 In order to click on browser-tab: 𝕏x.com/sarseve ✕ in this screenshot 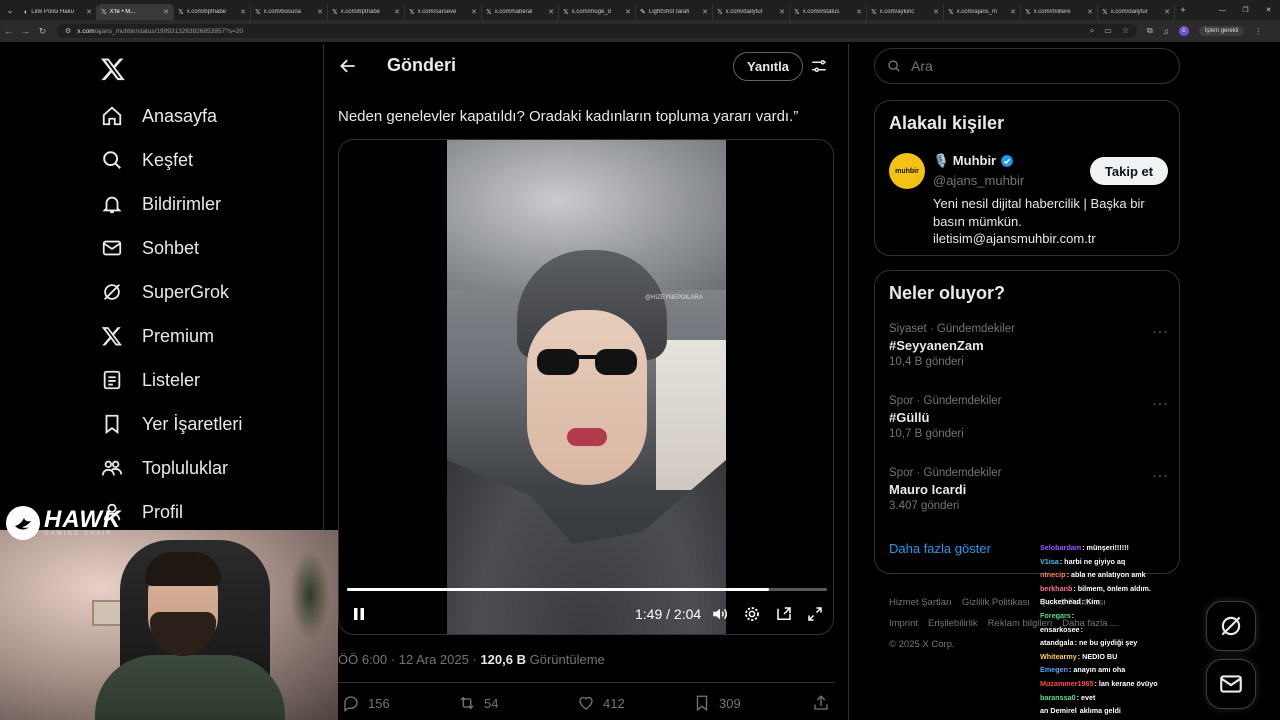, I will do `click(443, 12)`.